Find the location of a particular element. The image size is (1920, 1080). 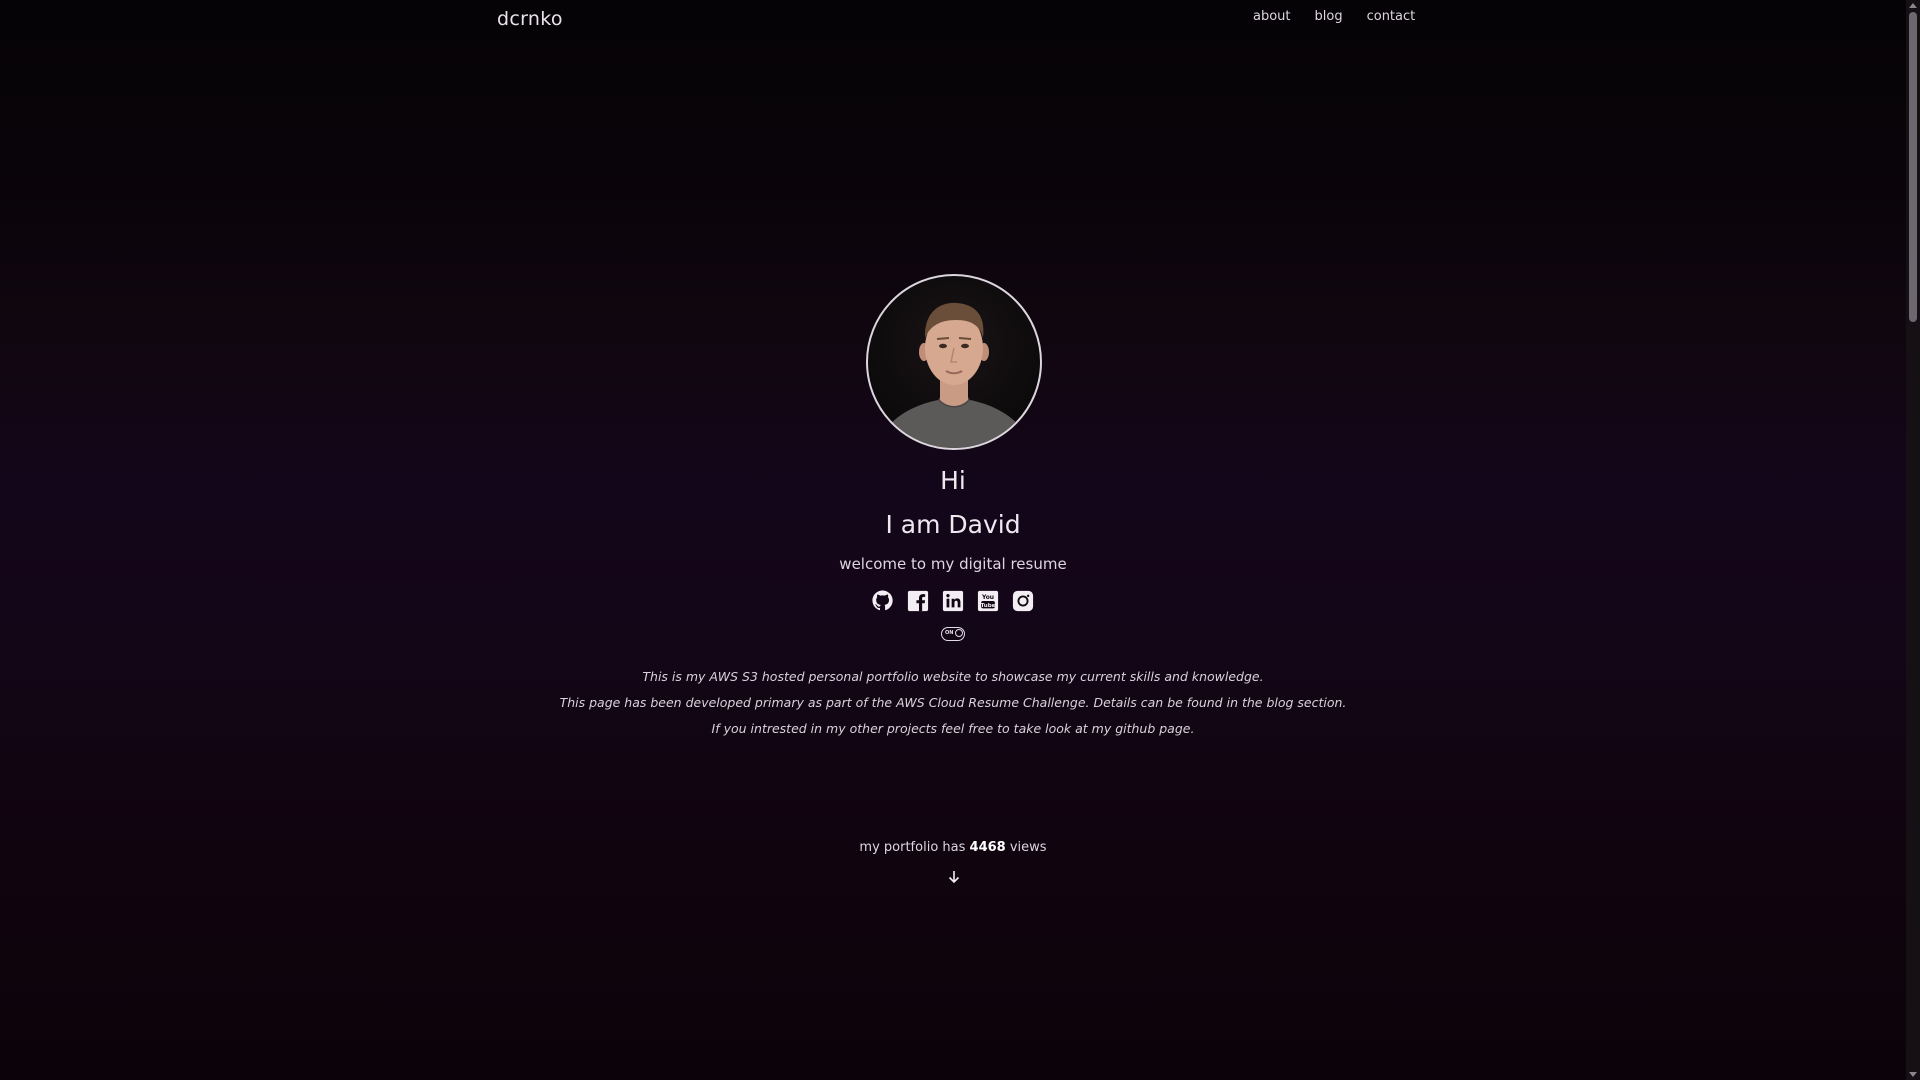

brand-logo: dcrnko is located at coordinates (530, 19).